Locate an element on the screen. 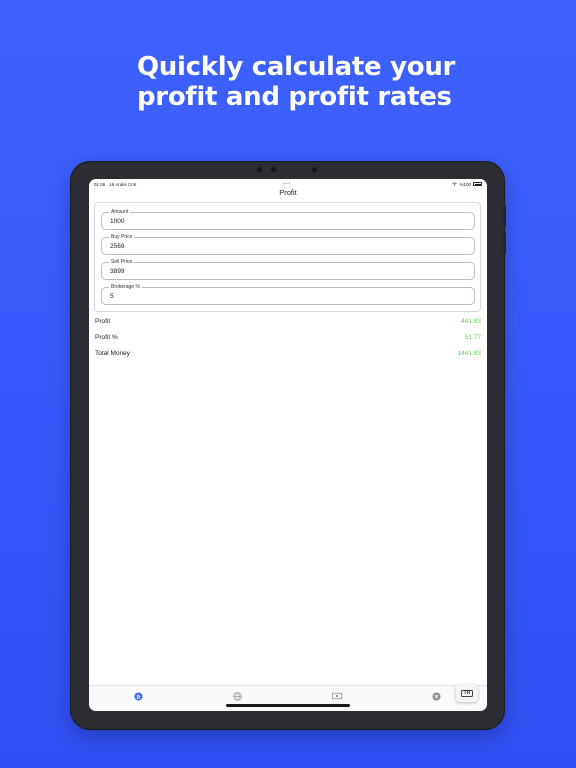 The image size is (576, 768). money-icon is located at coordinates (337, 696).